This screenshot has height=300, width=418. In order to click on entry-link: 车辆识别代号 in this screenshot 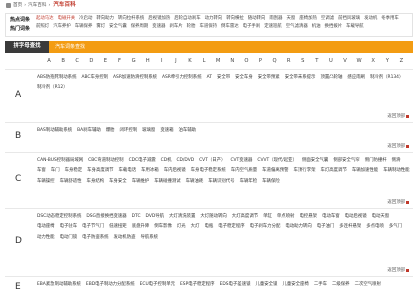, I will do `click(221, 181)`.